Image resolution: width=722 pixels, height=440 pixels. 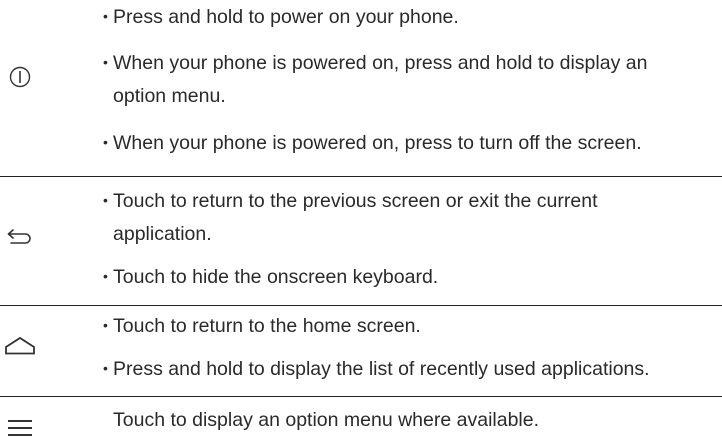 What do you see at coordinates (412, 234) in the screenshot?
I see `bullet-item-continuation: application.` at bounding box center [412, 234].